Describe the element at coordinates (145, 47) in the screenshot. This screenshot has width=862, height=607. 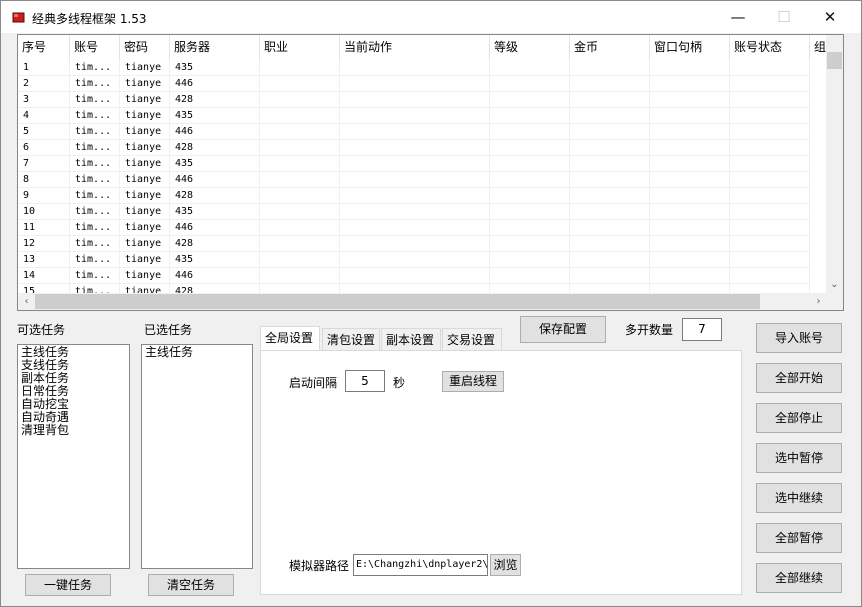
I see `column-header: 密码` at that location.